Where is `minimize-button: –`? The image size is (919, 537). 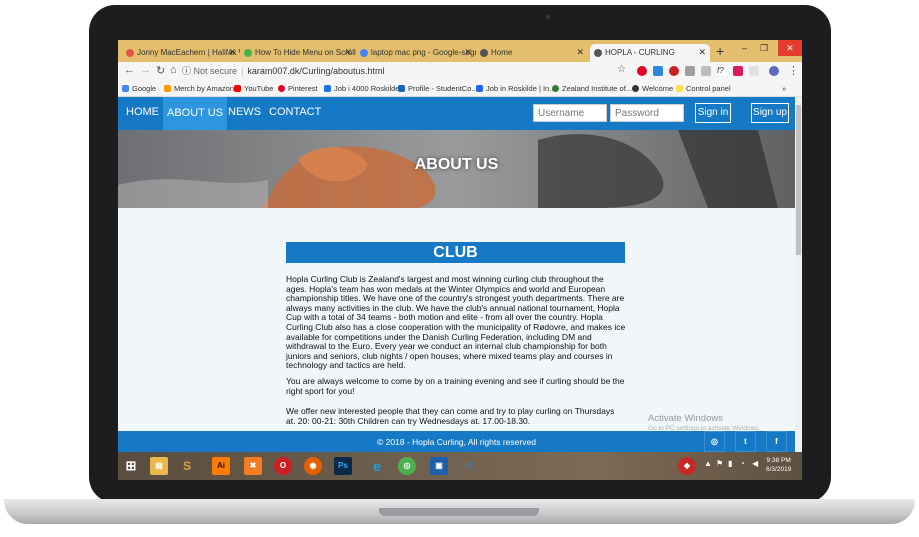
minimize-button: – is located at coordinates (744, 48).